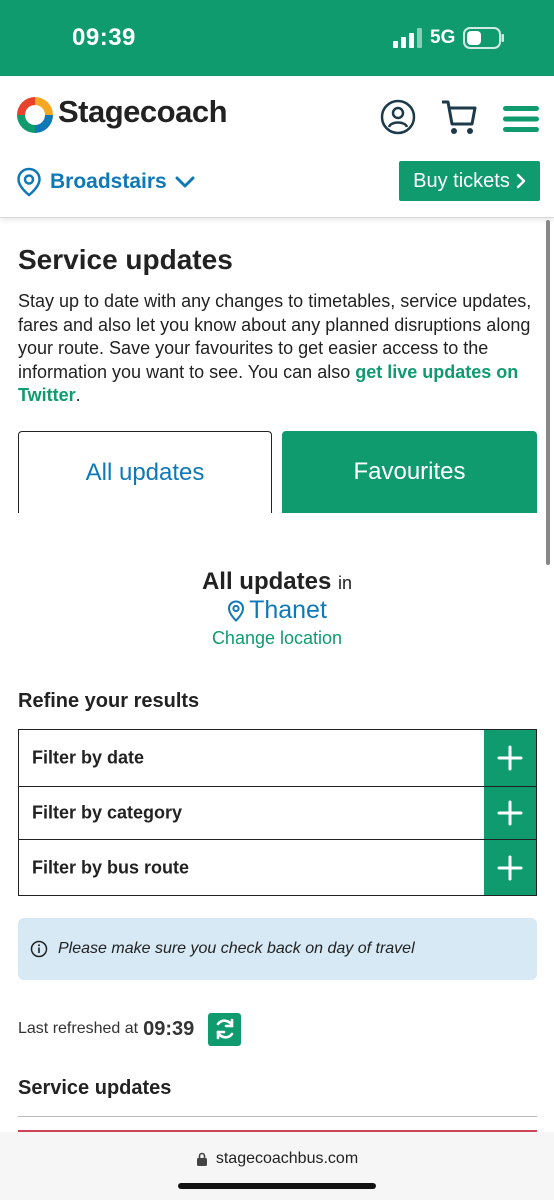  I want to click on change-location-link: Change location, so click(277, 638).